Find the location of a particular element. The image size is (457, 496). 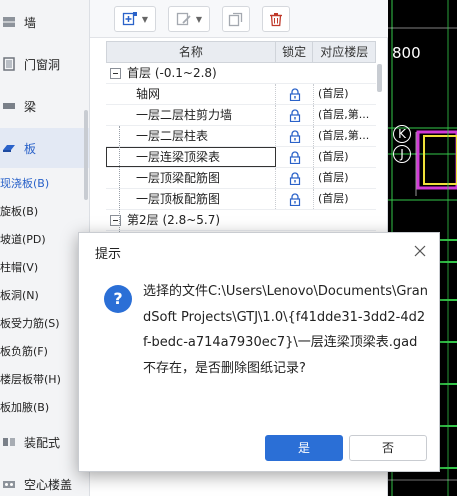

edit-layer-button: ▼ is located at coordinates (189, 19).